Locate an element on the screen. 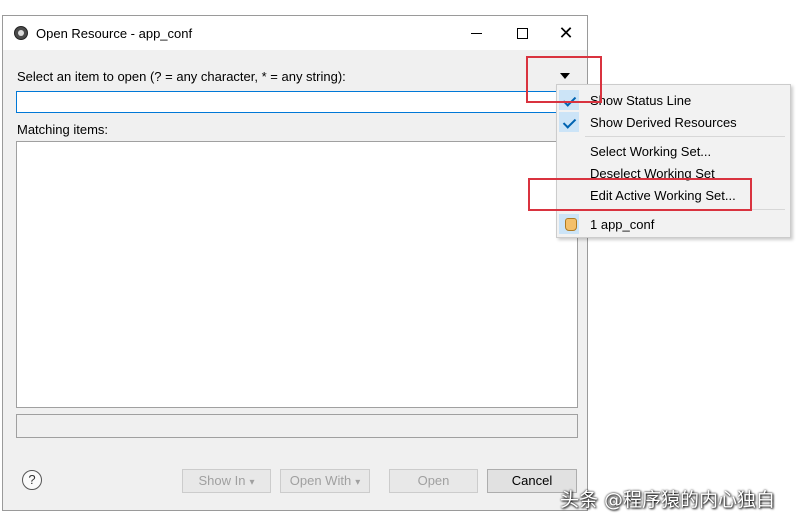  minimize-button is located at coordinates (476, 33).